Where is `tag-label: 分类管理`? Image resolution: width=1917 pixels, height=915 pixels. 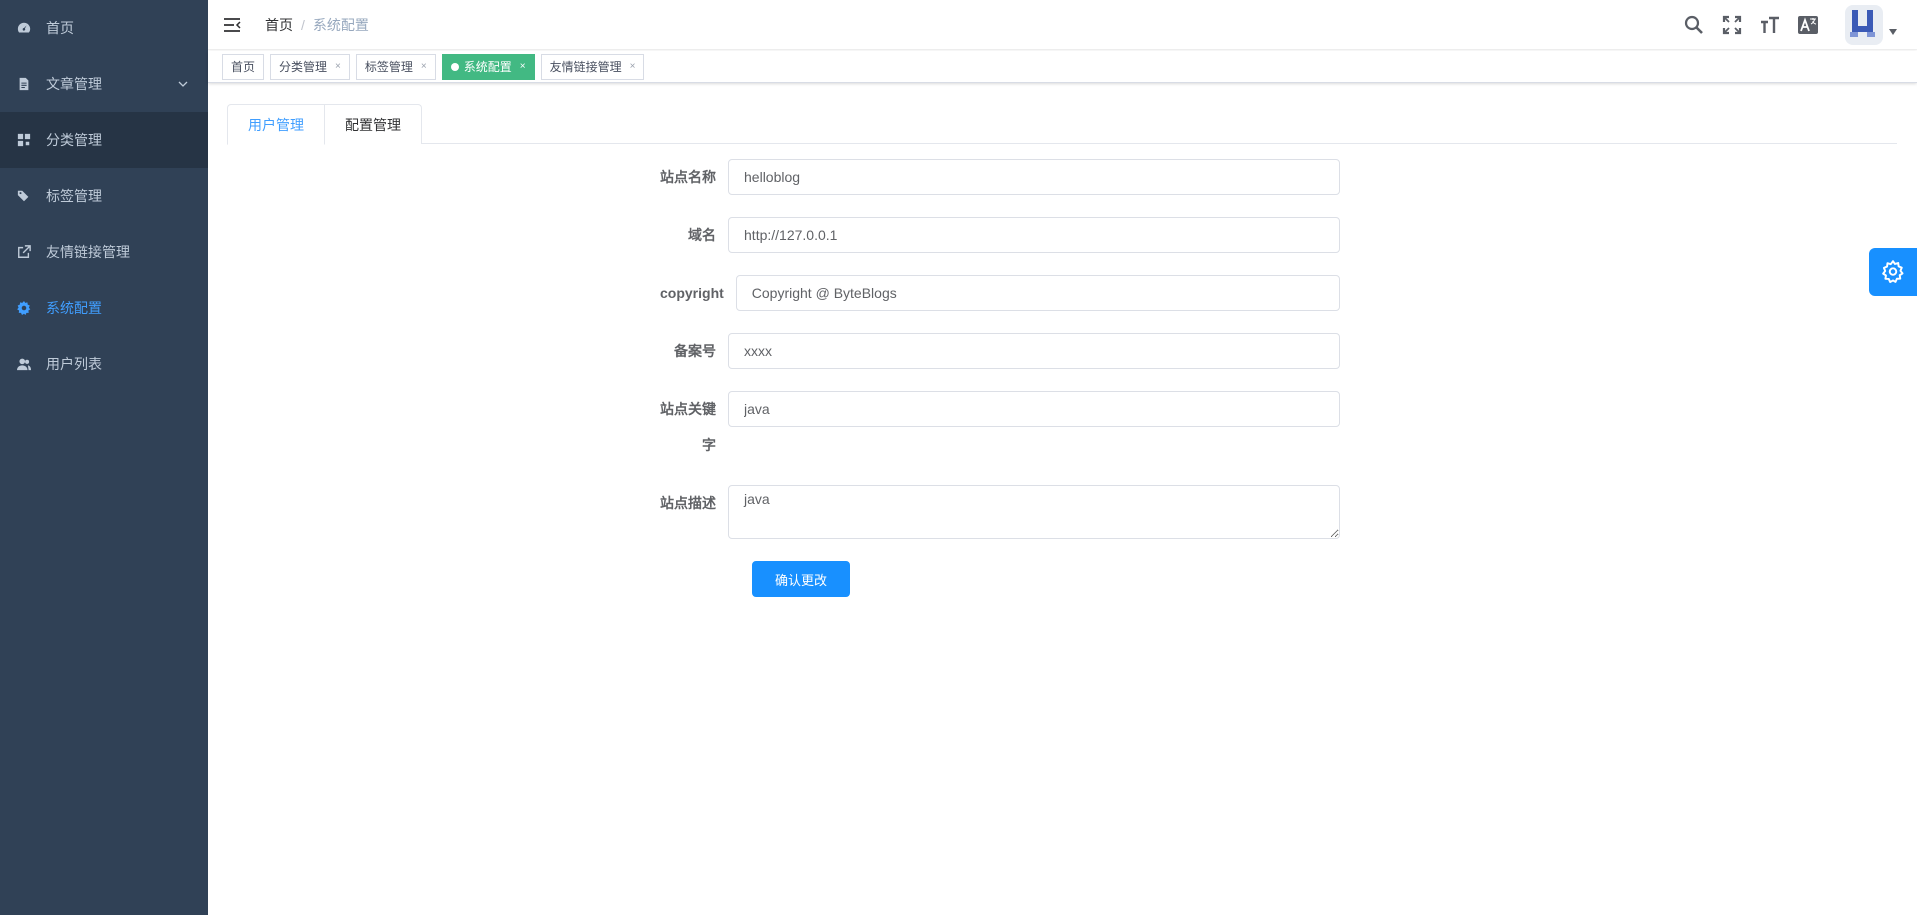 tag-label: 分类管理 is located at coordinates (303, 67).